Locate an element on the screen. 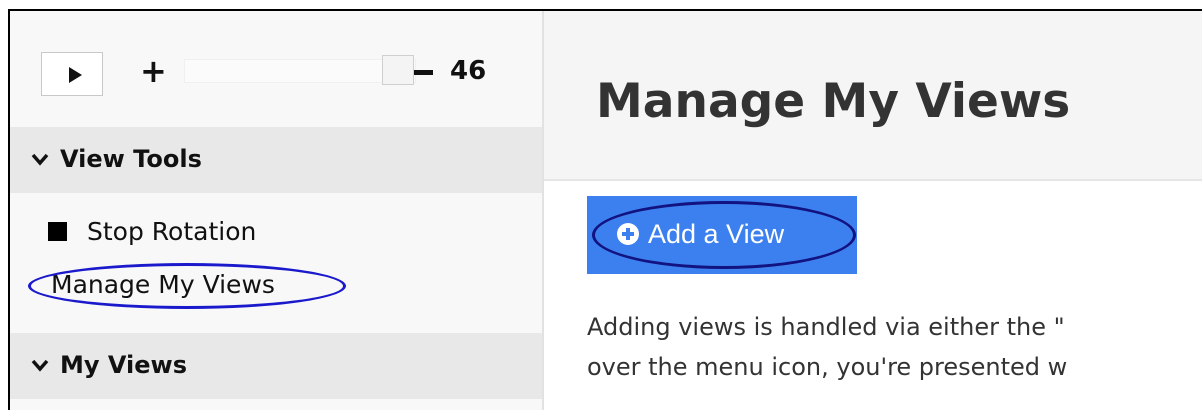 The height and width of the screenshot is (410, 1202). interval-slider-thumb is located at coordinates (398, 70).